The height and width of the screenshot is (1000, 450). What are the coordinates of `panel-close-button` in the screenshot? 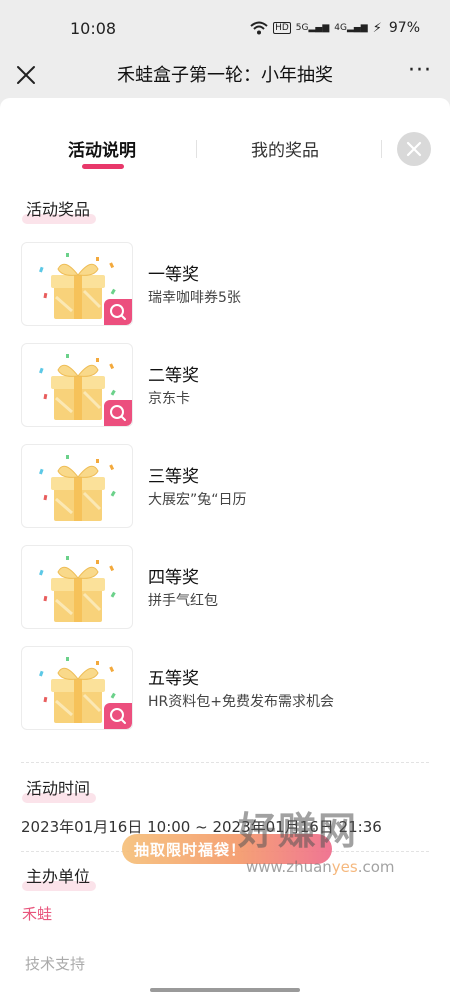 It's located at (414, 149).